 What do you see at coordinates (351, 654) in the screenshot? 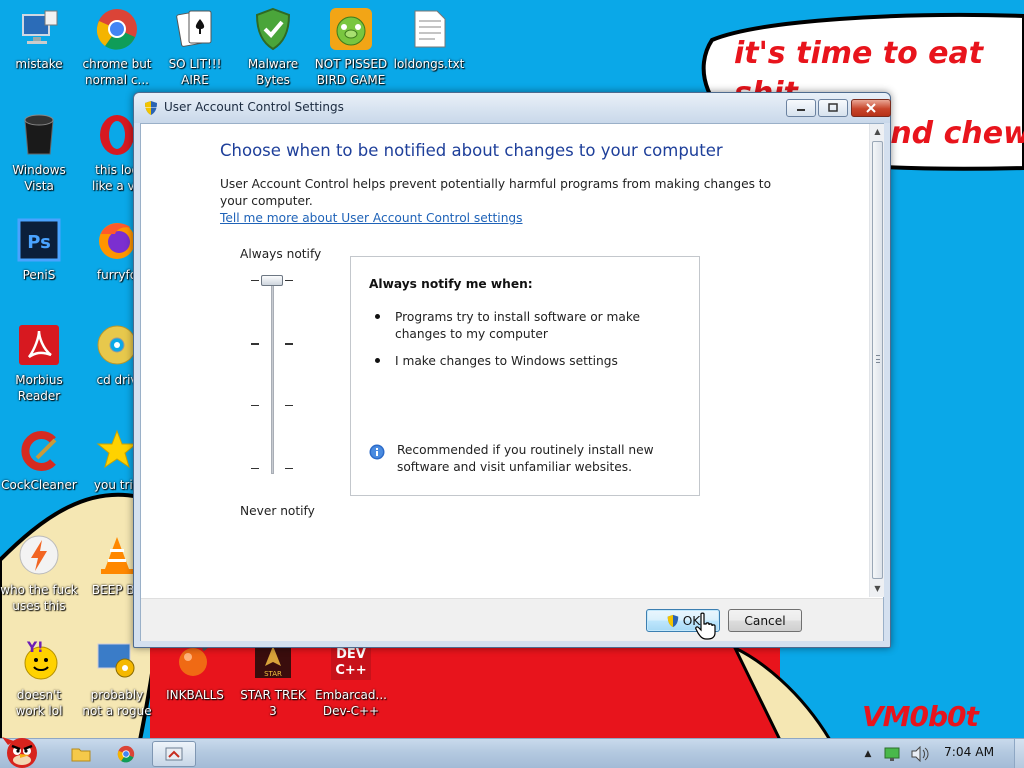
I see `svg-text: DEV` at bounding box center [351, 654].